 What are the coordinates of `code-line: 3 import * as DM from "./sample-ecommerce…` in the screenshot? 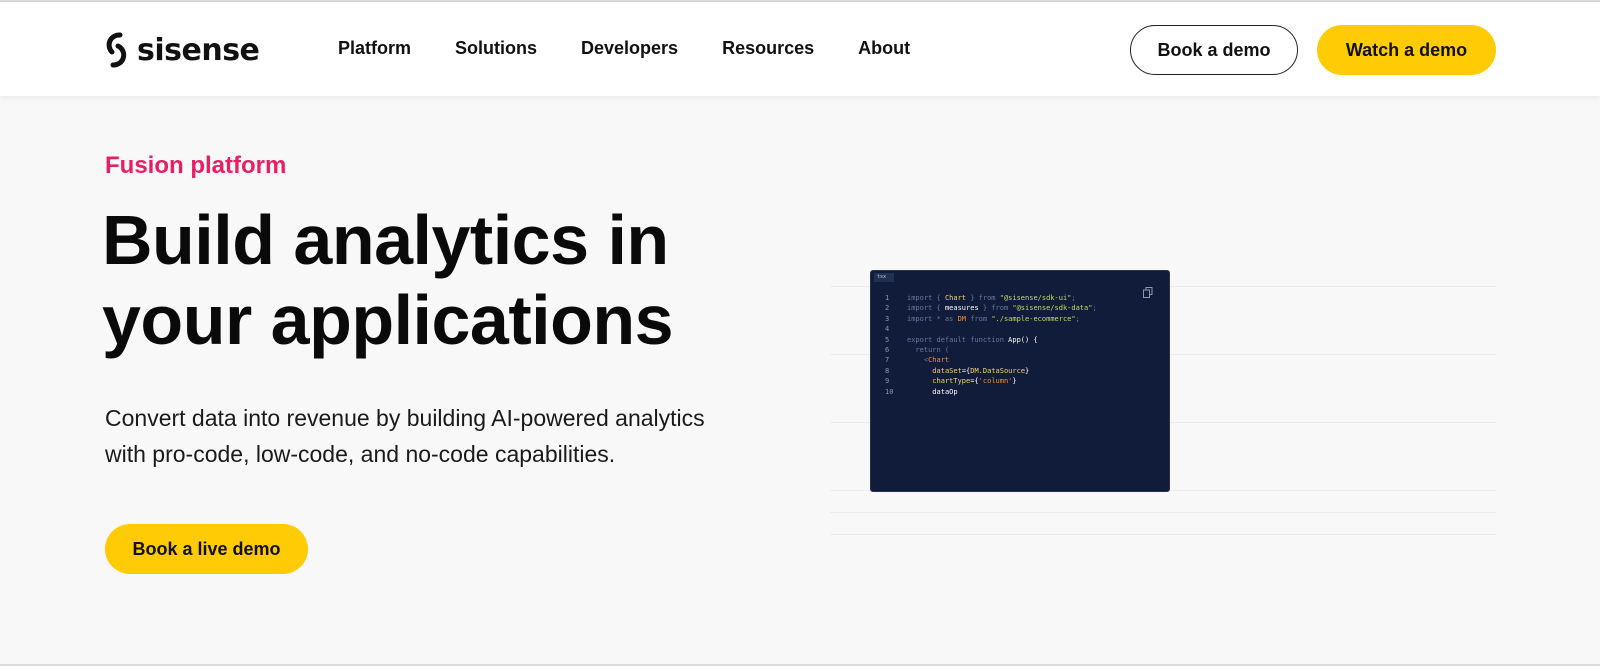 It's located at (991, 319).